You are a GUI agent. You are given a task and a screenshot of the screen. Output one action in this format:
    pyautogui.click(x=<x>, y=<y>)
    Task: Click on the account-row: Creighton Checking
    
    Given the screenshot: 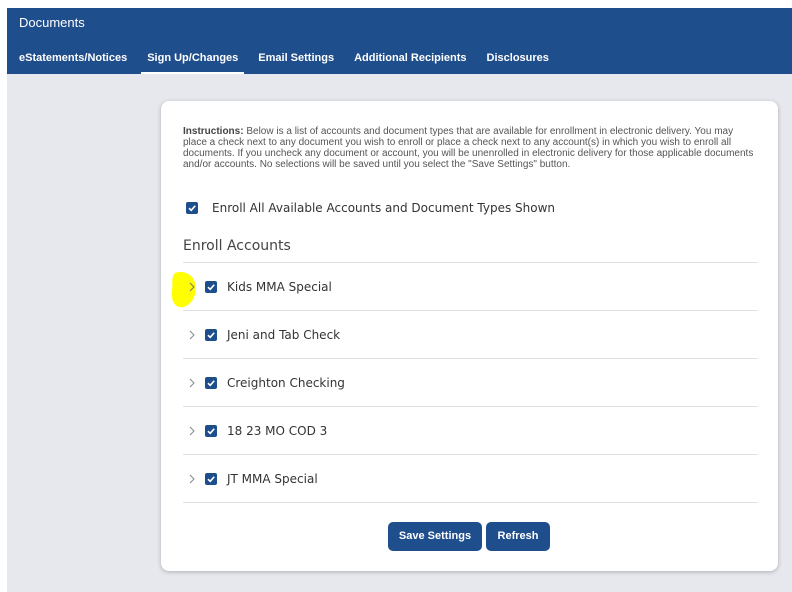 What is the action you would take?
    pyautogui.click(x=470, y=382)
    